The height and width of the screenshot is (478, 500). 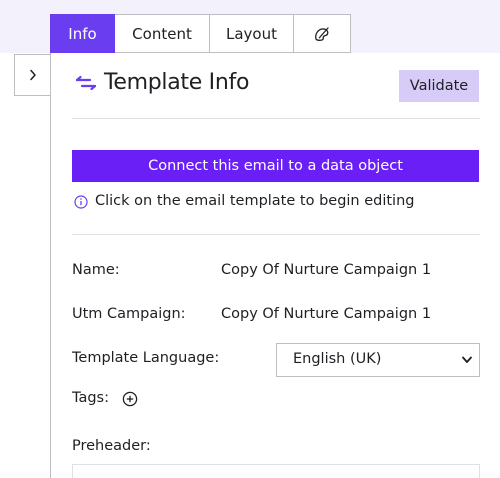 I want to click on tab-content: Content, so click(x=162, y=33).